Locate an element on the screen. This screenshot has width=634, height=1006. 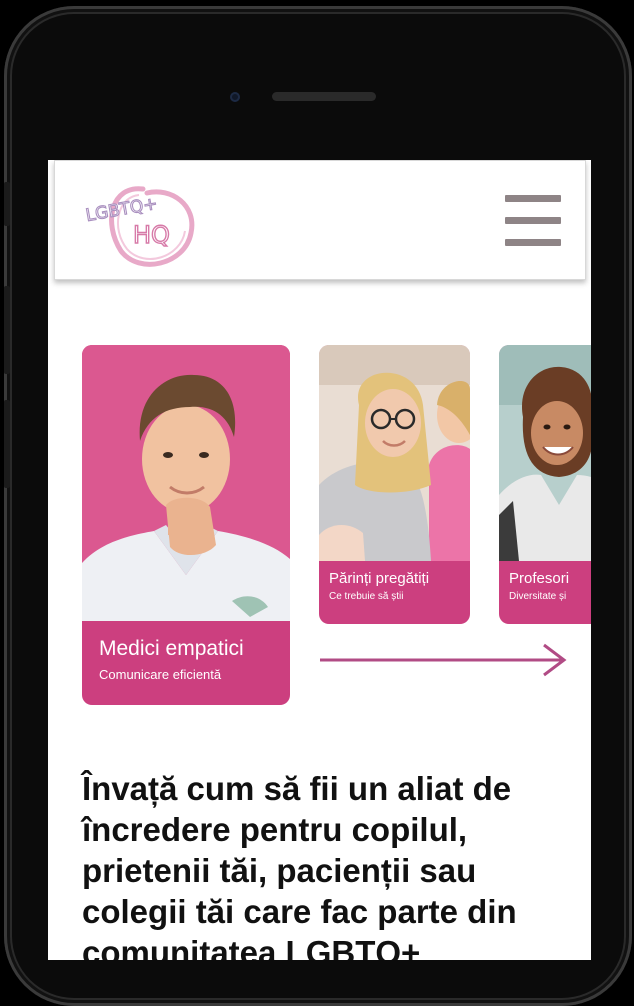
site-logo: LGBTQ+ HQ is located at coordinates (141, 220).